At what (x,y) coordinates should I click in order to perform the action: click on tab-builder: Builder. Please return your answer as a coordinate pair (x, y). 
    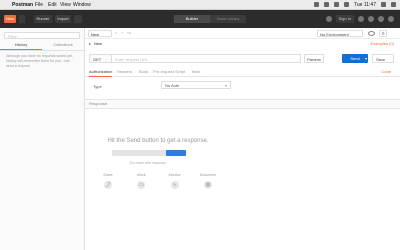
    Looking at the image, I should click on (192, 19).